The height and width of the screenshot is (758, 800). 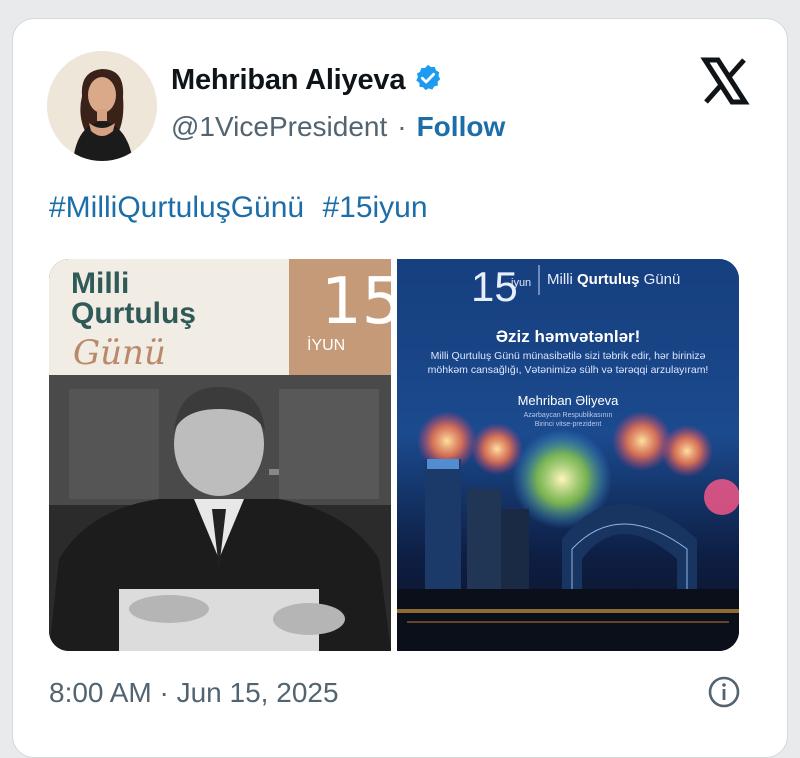 What do you see at coordinates (133, 298) in the screenshot?
I see `left-title: Milli Qurtuluş` at bounding box center [133, 298].